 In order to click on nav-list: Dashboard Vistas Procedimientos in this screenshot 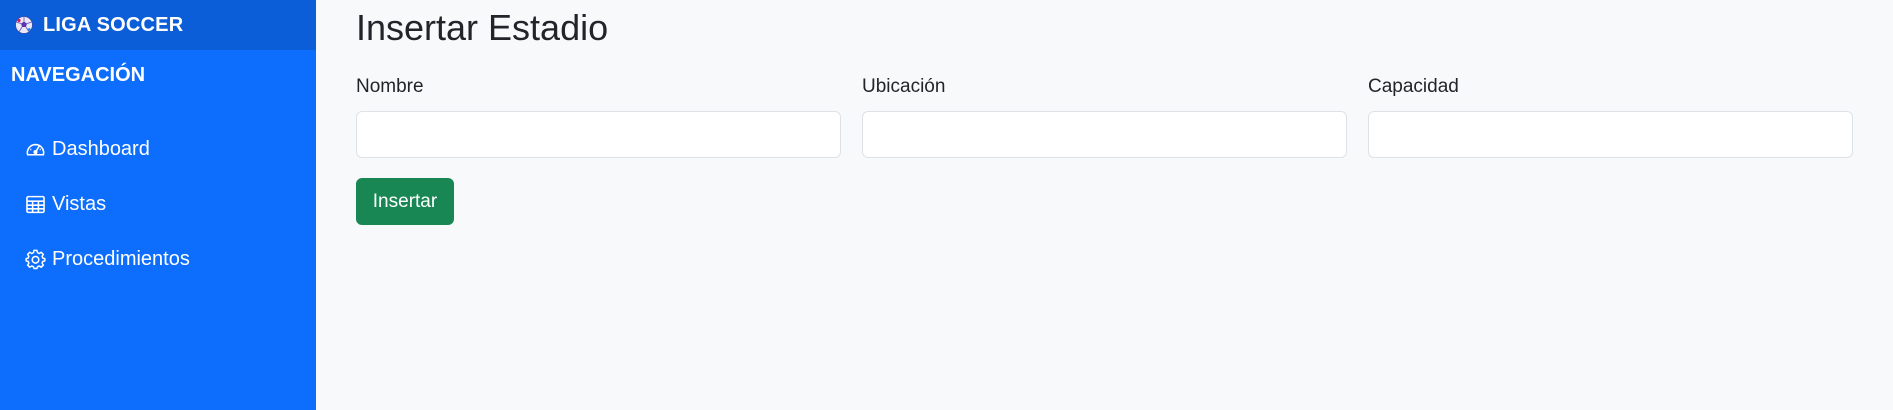, I will do `click(158, 204)`.